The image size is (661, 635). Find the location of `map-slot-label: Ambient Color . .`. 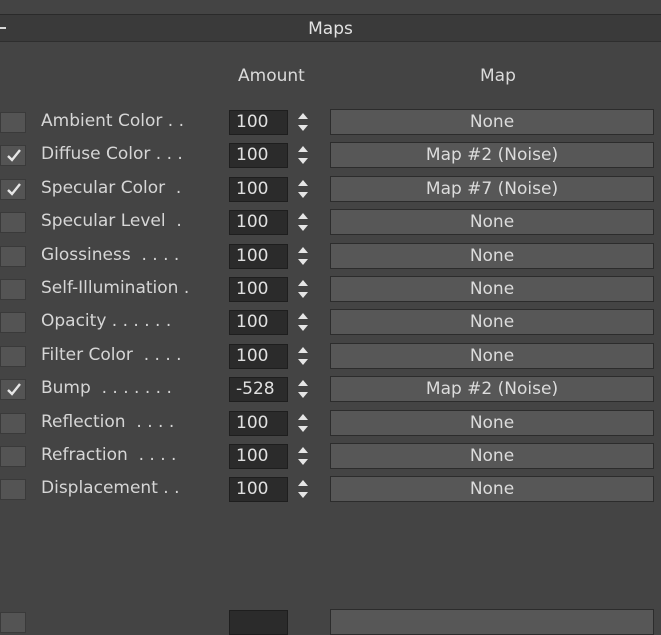

map-slot-label: Ambient Color . . is located at coordinates (113, 121).